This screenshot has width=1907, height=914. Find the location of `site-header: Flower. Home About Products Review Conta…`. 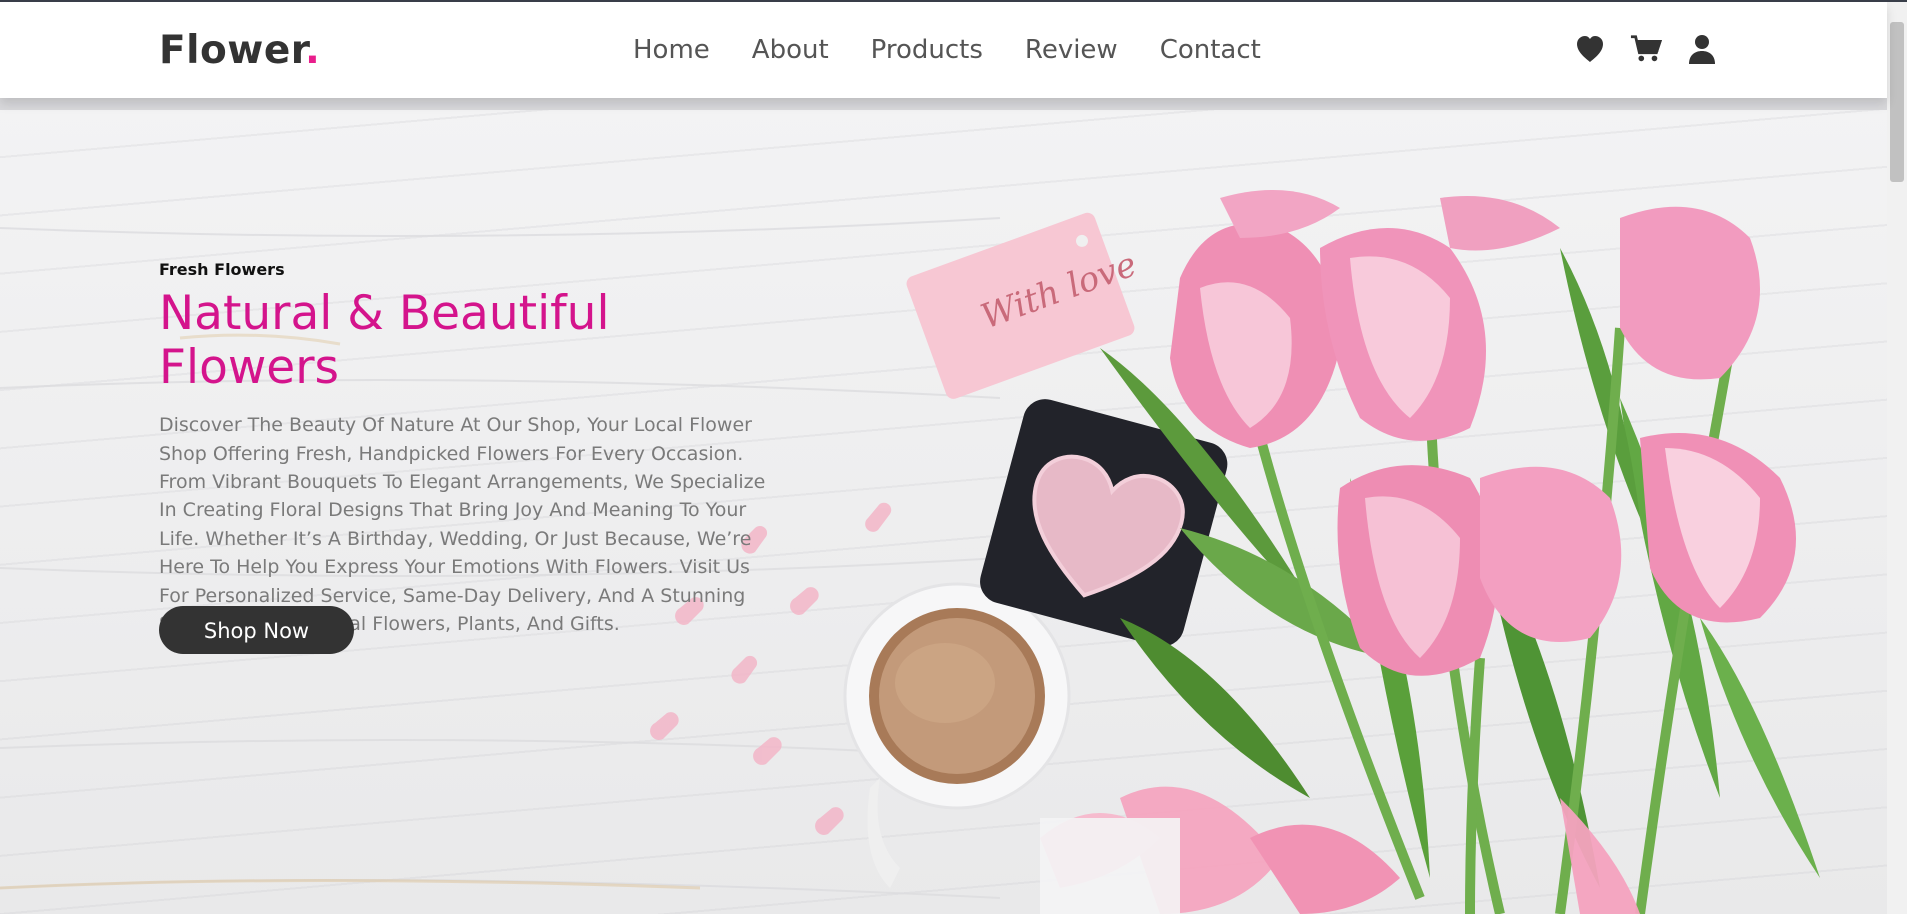

site-header: Flower. Home About Products Review Conta… is located at coordinates (943, 50).